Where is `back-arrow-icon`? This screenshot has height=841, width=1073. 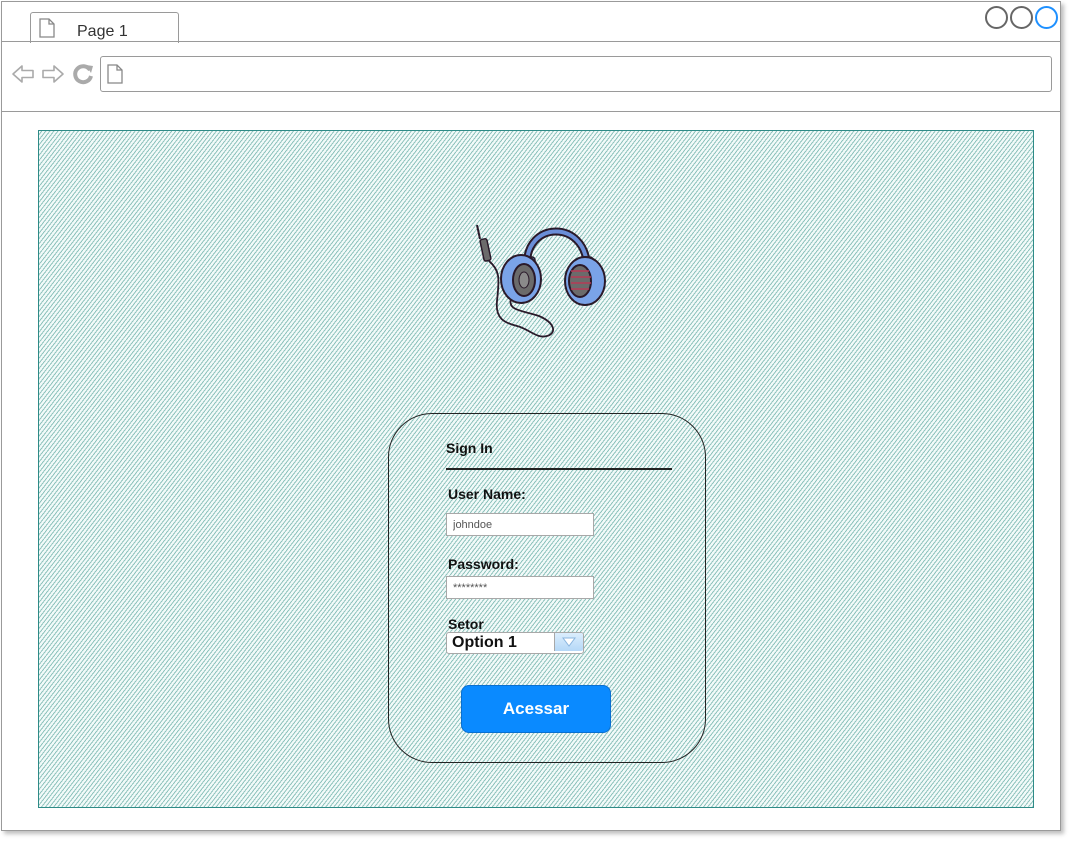 back-arrow-icon is located at coordinates (23, 76).